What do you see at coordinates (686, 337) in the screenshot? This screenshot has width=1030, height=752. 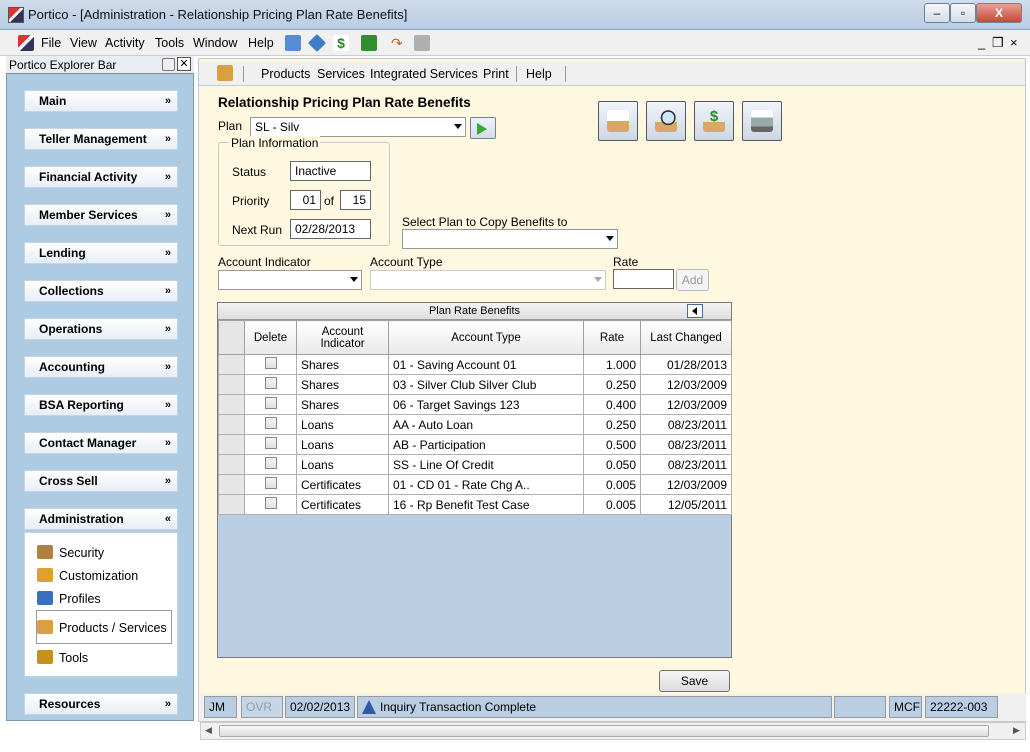 I see `last-changed-header: Last Changed` at bounding box center [686, 337].